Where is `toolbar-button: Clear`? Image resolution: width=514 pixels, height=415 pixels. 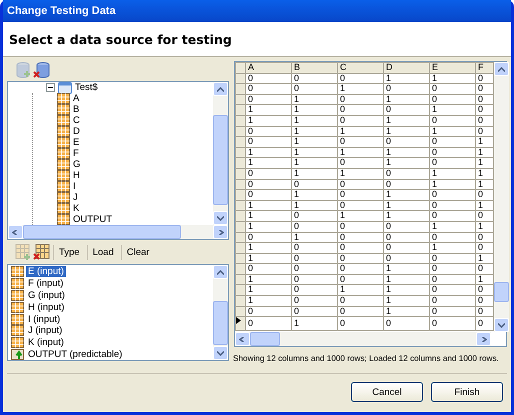
toolbar-button: Clear is located at coordinates (137, 252).